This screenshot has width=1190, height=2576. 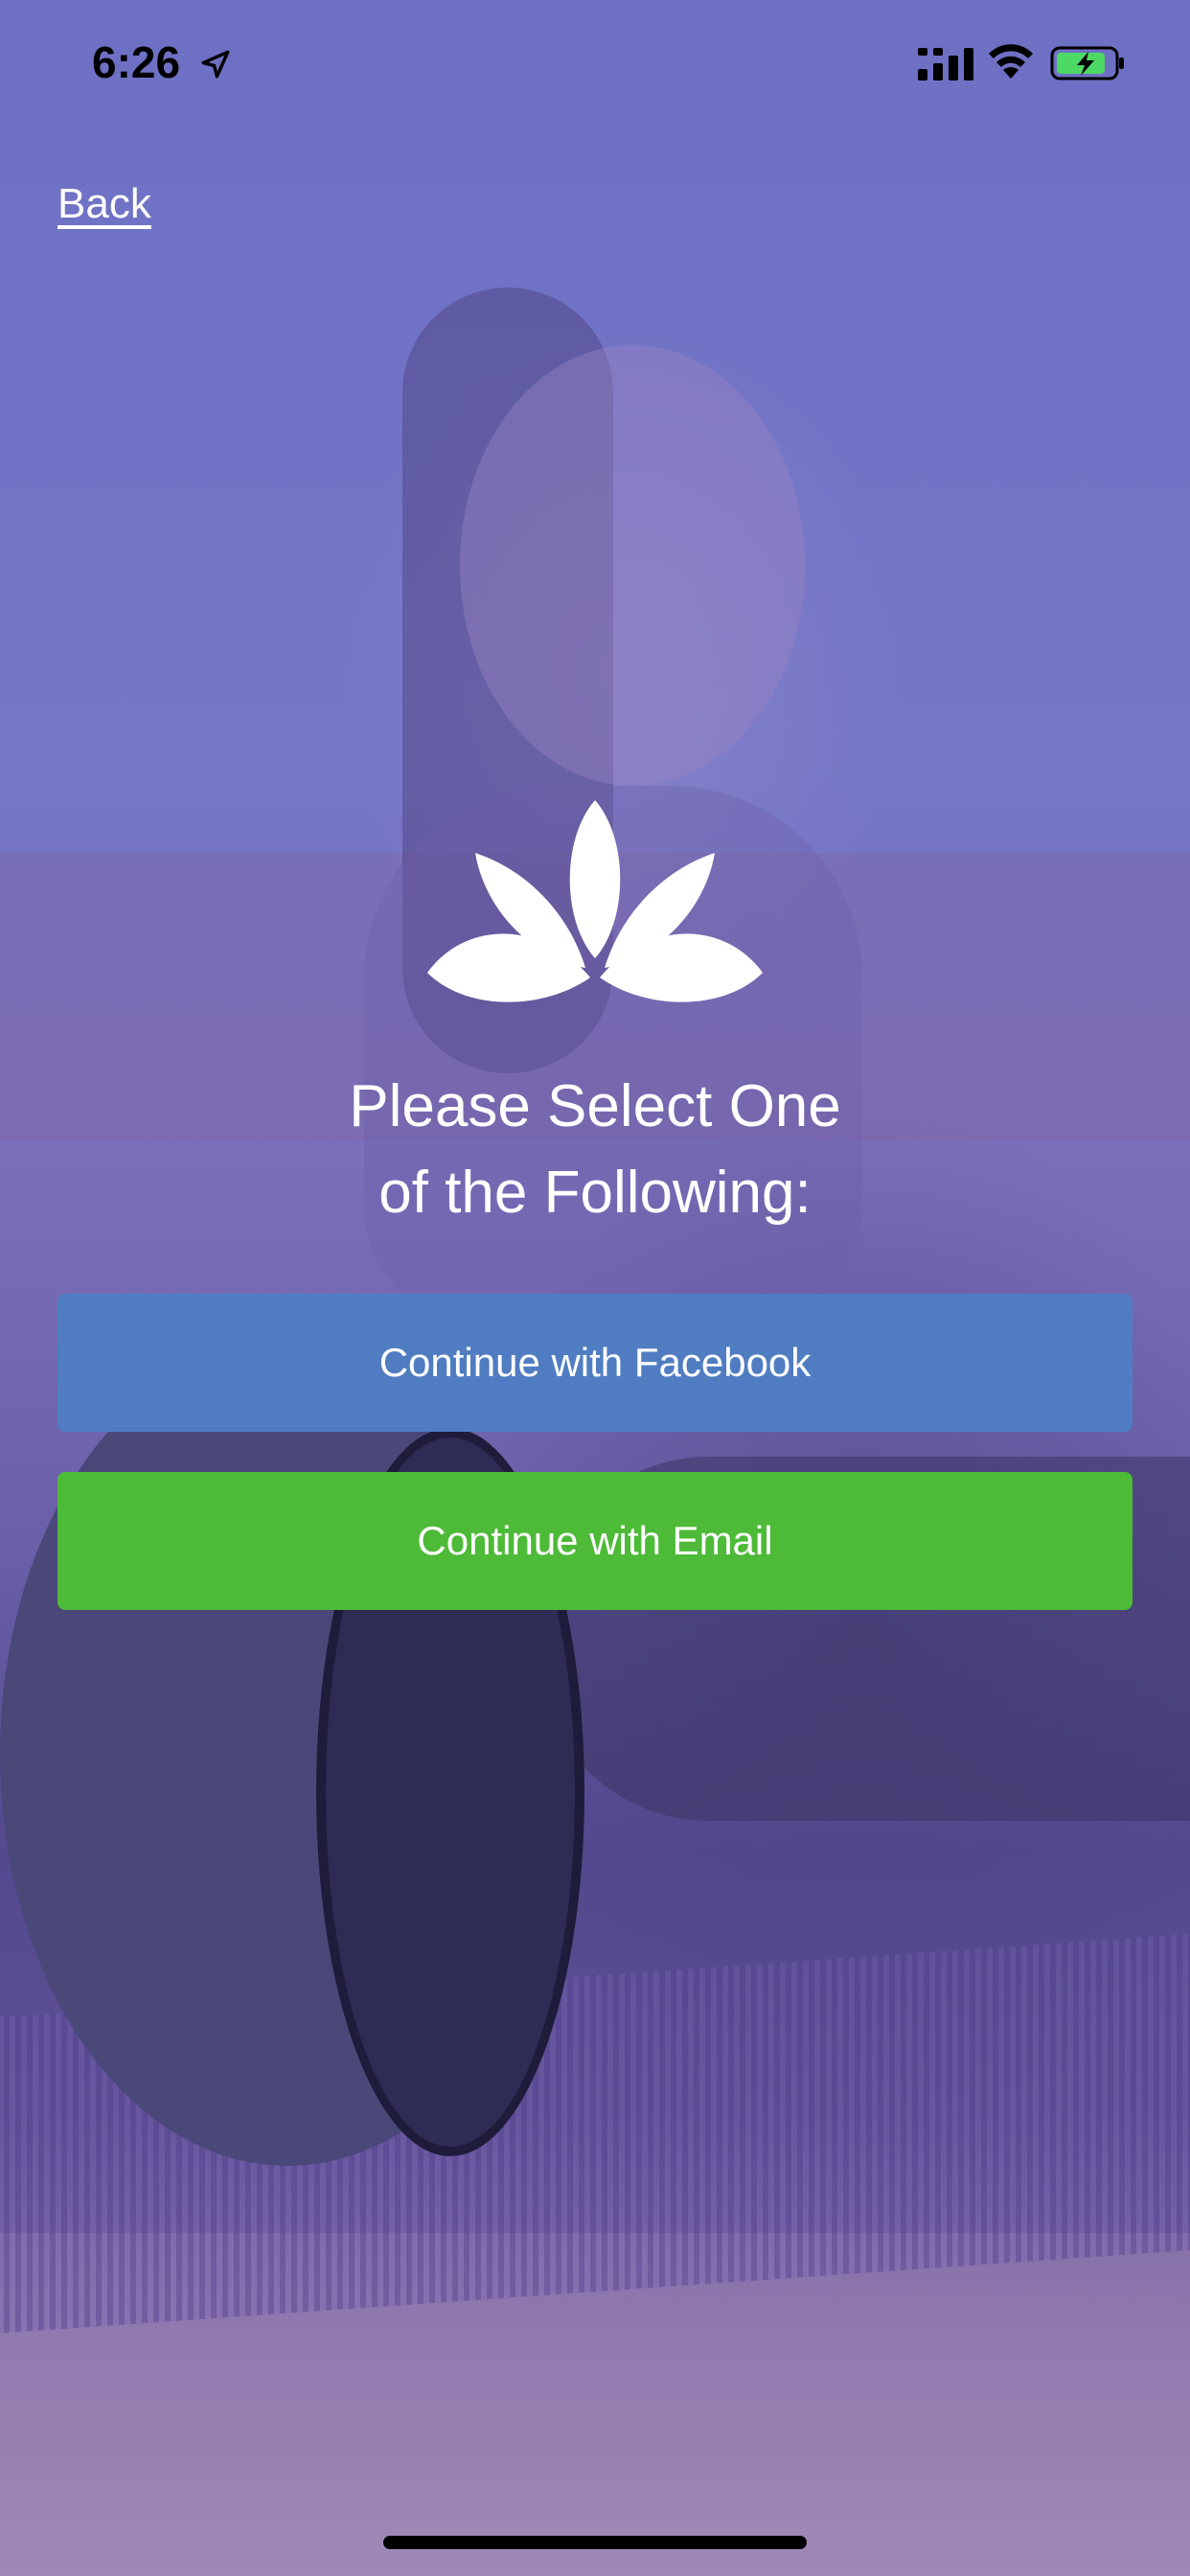 I want to click on continue-with-email-button: Continue with Email, so click(x=595, y=1541).